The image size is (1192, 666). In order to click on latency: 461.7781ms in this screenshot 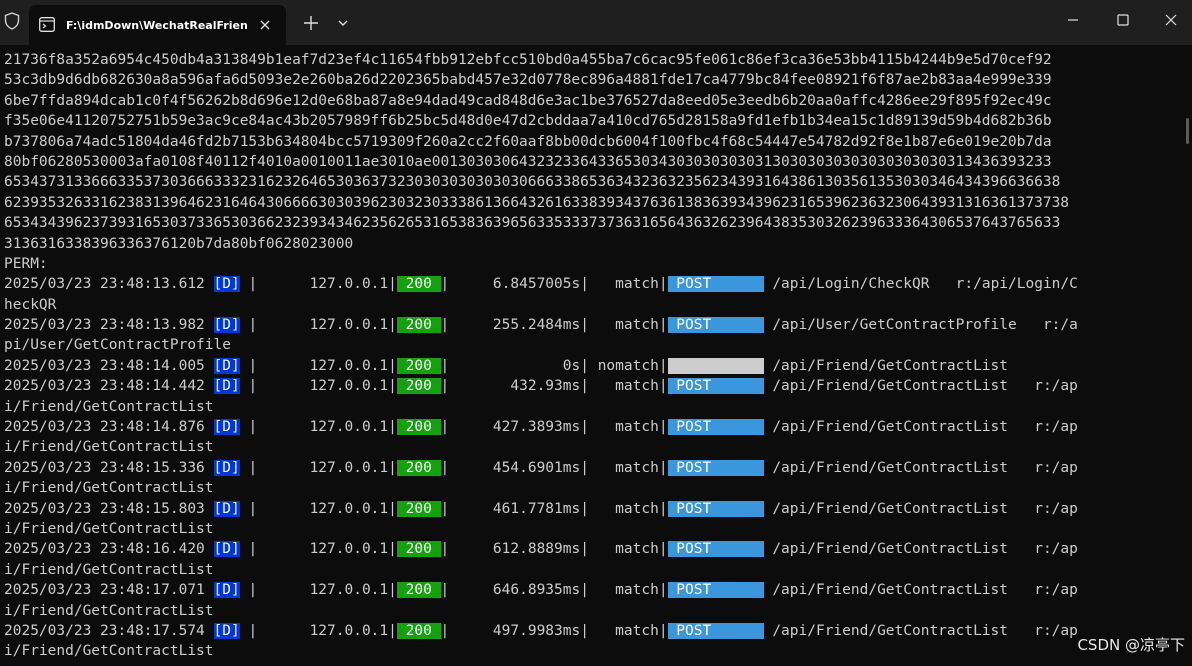, I will do `click(515, 508)`.